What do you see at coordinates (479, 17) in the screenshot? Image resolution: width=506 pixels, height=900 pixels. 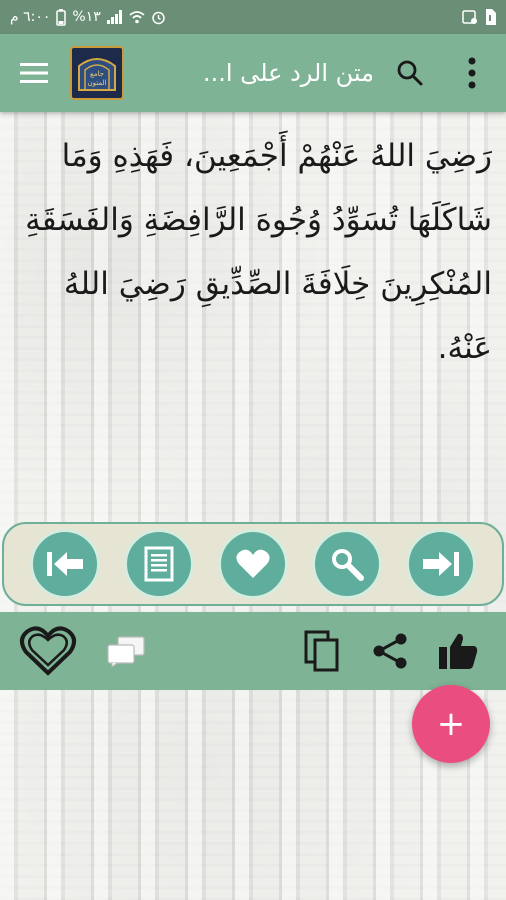 I see `status-right` at bounding box center [479, 17].